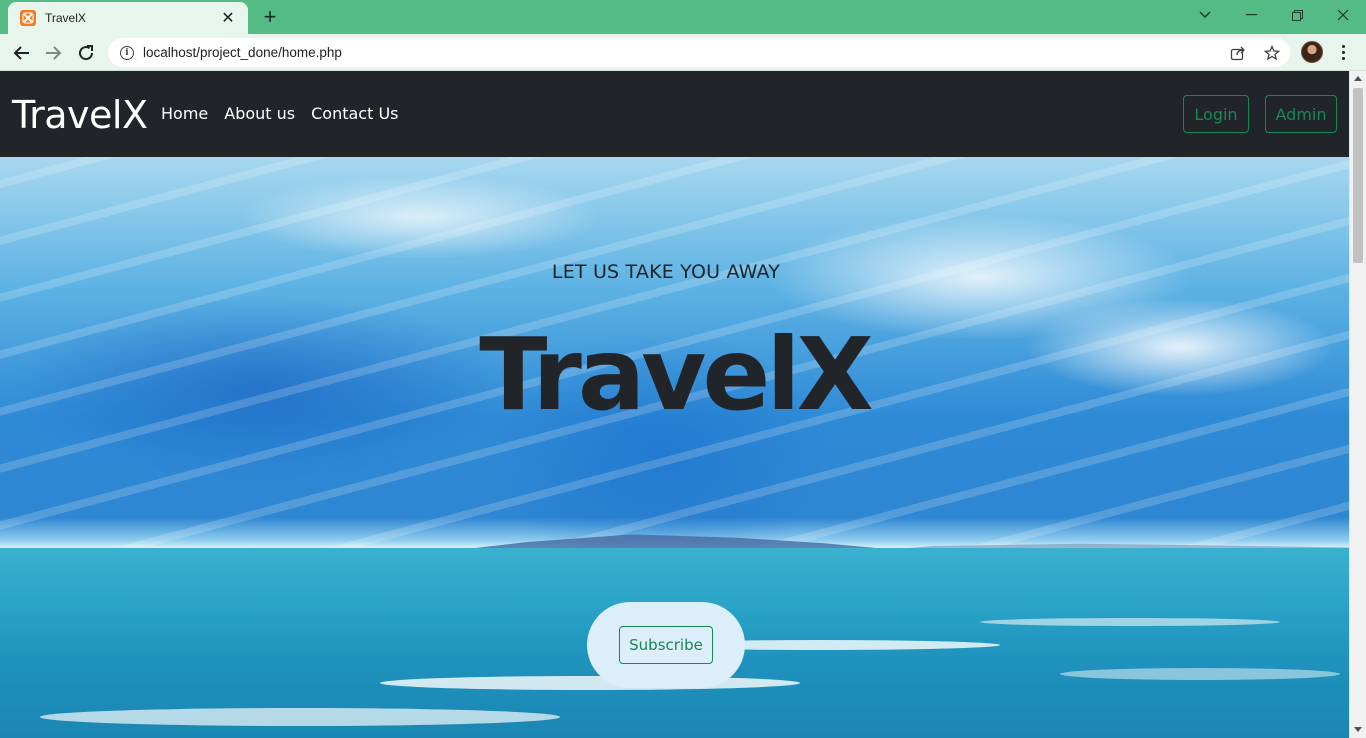 The height and width of the screenshot is (738, 1366). What do you see at coordinates (1343, 15) in the screenshot?
I see `window-close-icon` at bounding box center [1343, 15].